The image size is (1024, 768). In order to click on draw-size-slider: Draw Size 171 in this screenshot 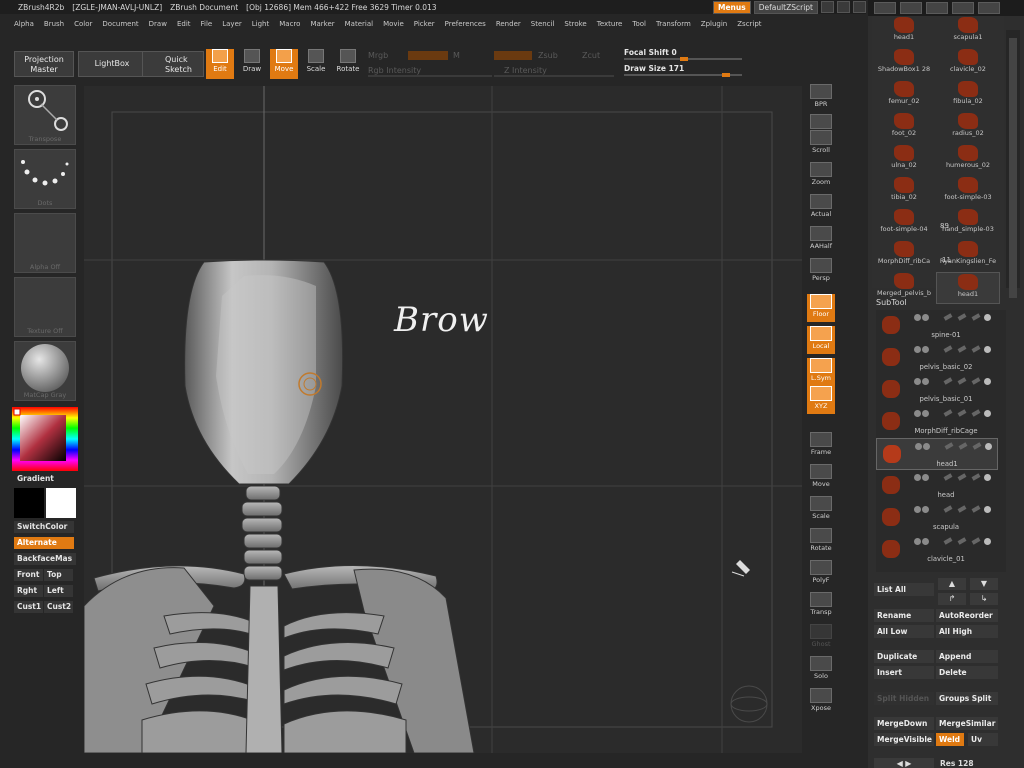, I will do `click(687, 71)`.